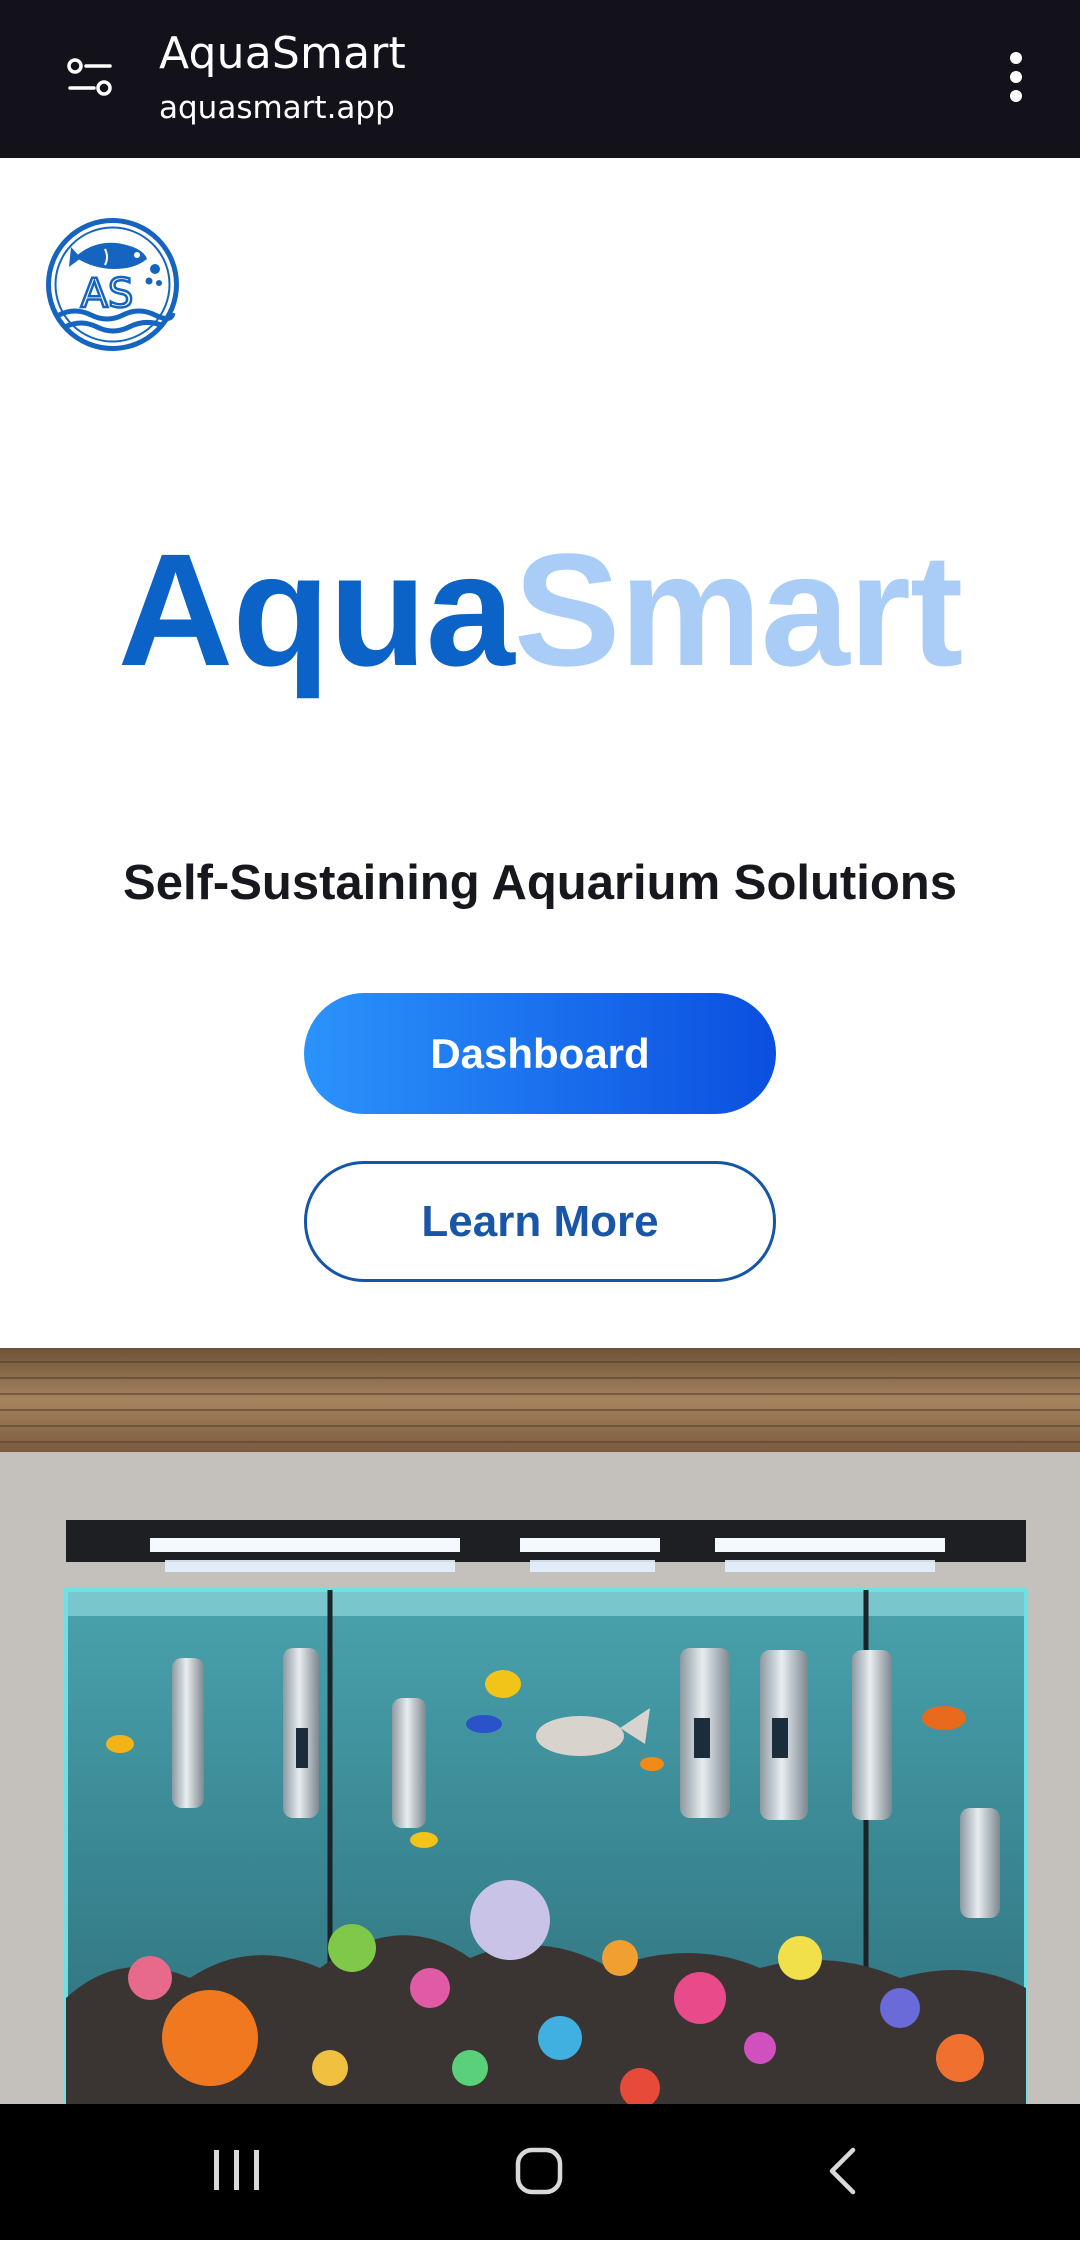  Describe the element at coordinates (1016, 79) in the screenshot. I see `more-vert-icon` at that location.